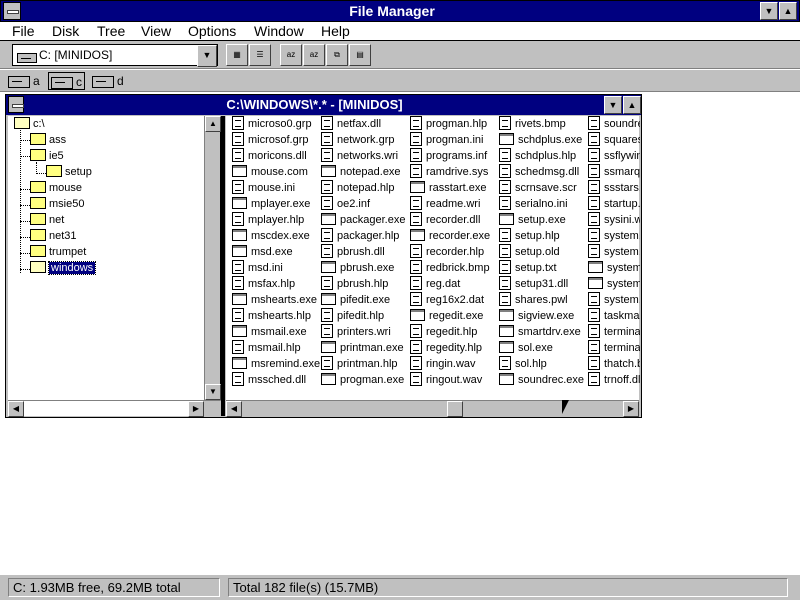  Describe the element at coordinates (156, 31) in the screenshot. I see `menu-view: View` at that location.